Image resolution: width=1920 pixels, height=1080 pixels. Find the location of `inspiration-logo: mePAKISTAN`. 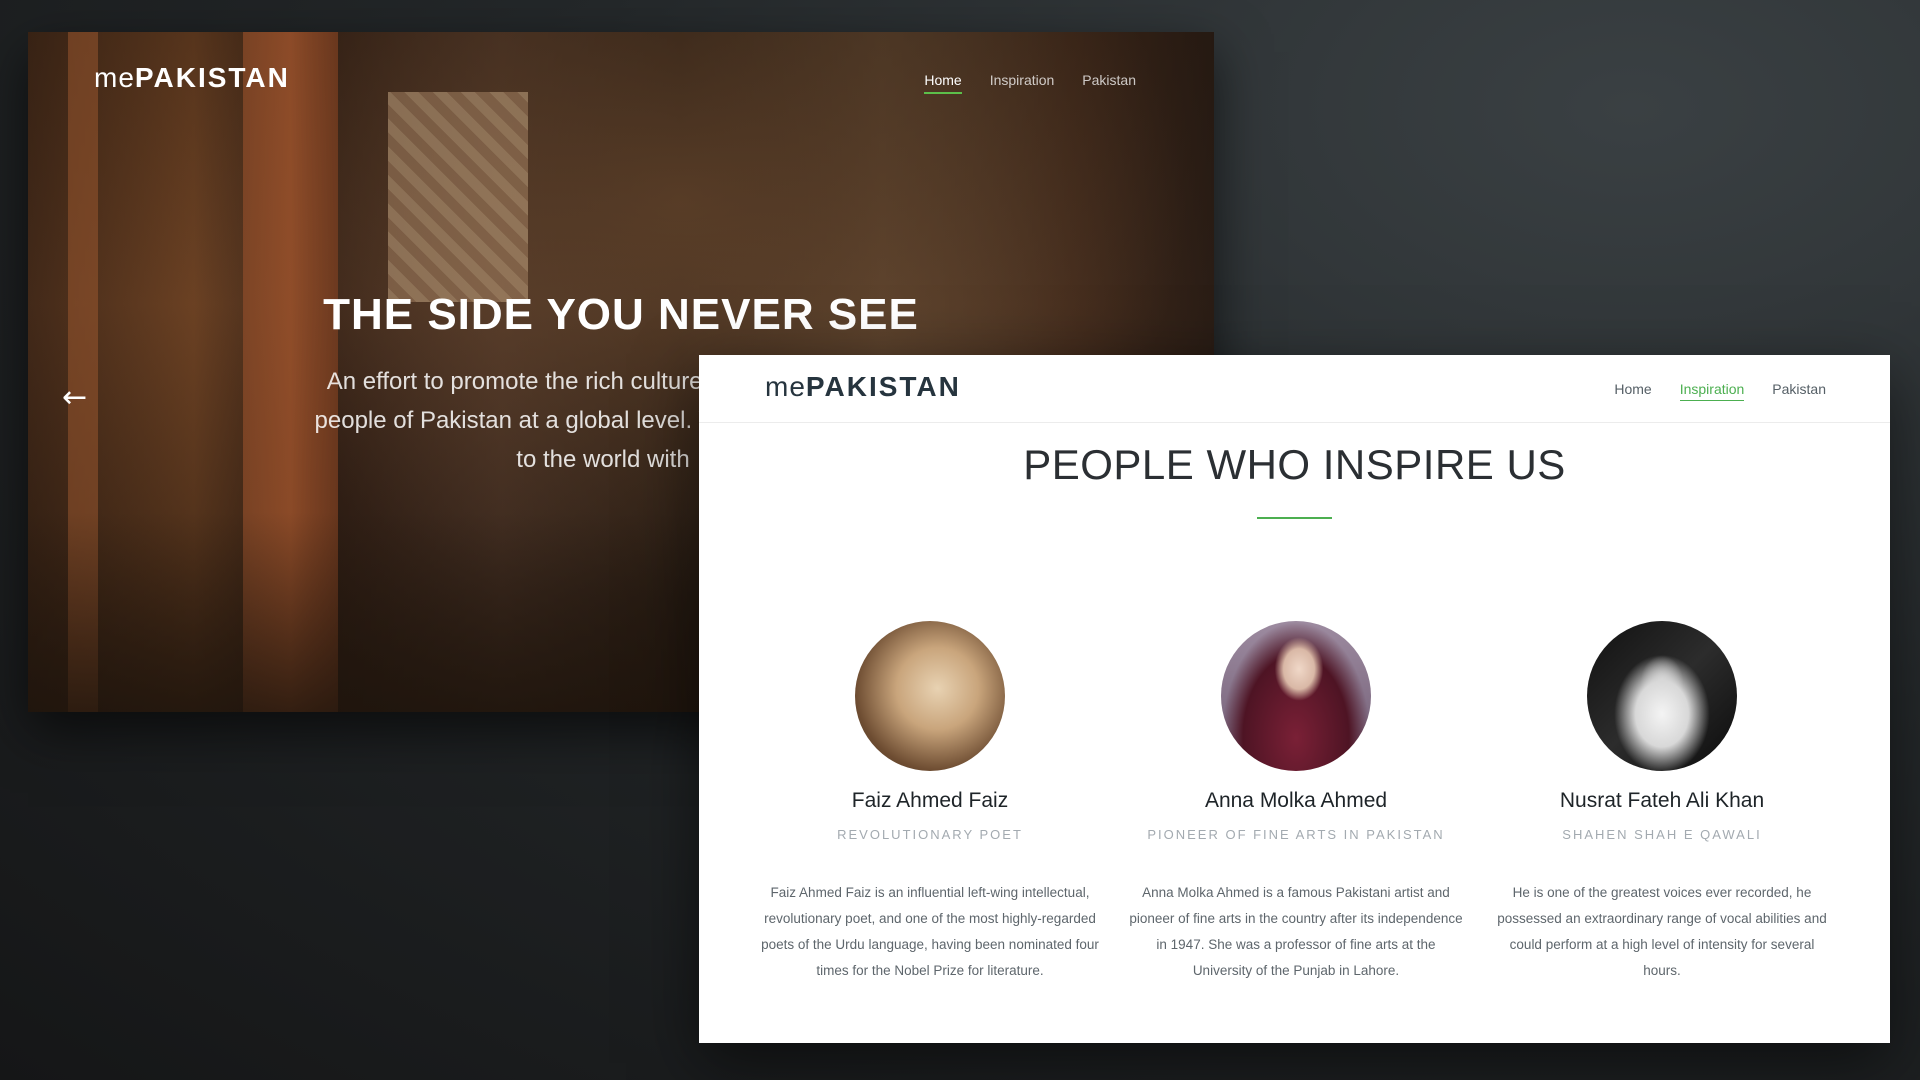

inspiration-logo: mePAKISTAN is located at coordinates (863, 387).